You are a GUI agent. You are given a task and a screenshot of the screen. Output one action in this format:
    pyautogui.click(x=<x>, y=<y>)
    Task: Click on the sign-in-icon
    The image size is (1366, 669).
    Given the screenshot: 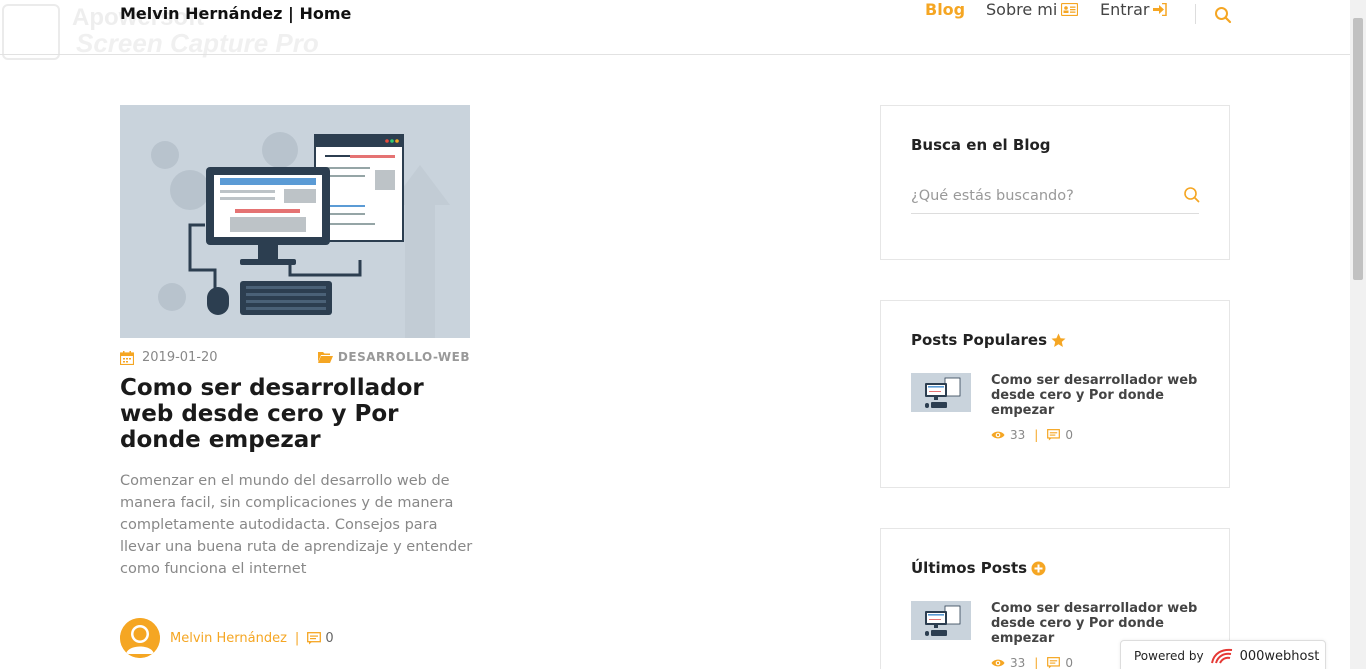 What is the action you would take?
    pyautogui.click(x=1160, y=9)
    